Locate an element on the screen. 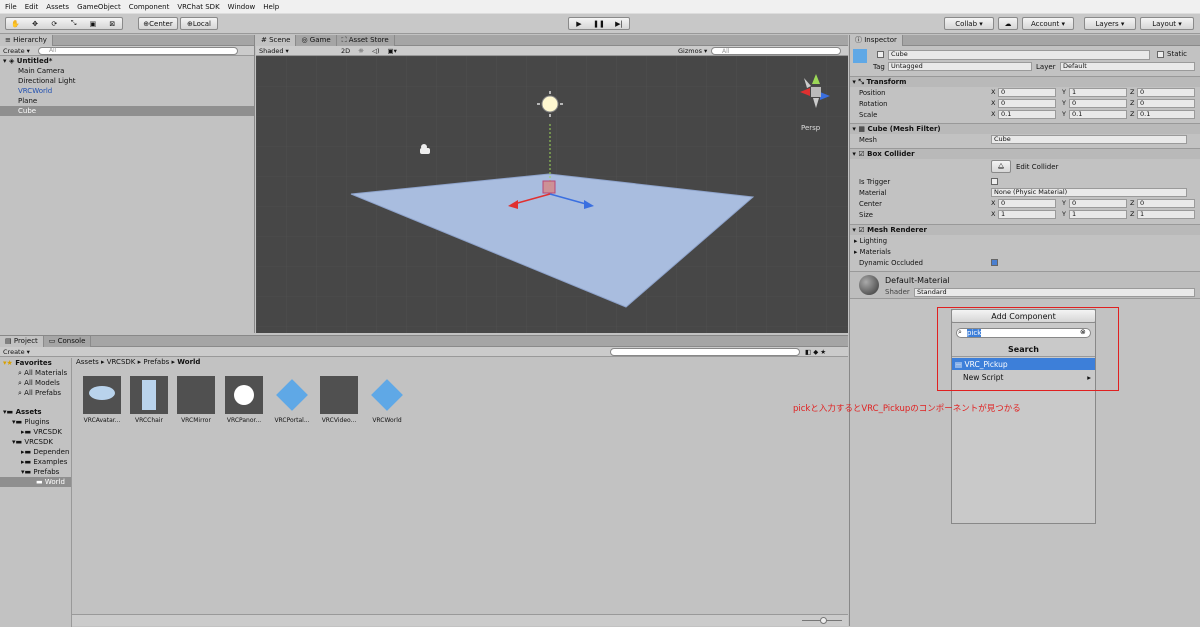  rotation-z-field: 0 is located at coordinates (1166, 103).